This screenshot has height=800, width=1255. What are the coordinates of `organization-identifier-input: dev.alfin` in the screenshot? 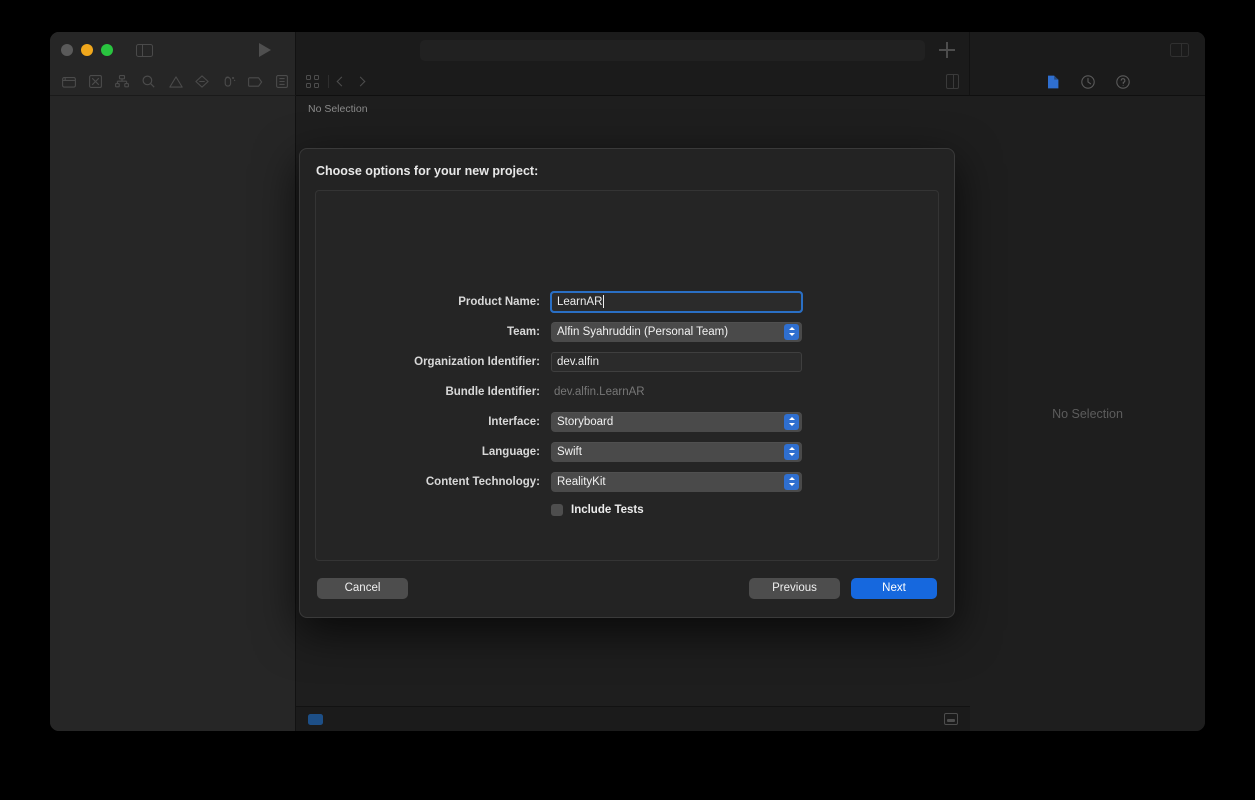 It's located at (676, 361).